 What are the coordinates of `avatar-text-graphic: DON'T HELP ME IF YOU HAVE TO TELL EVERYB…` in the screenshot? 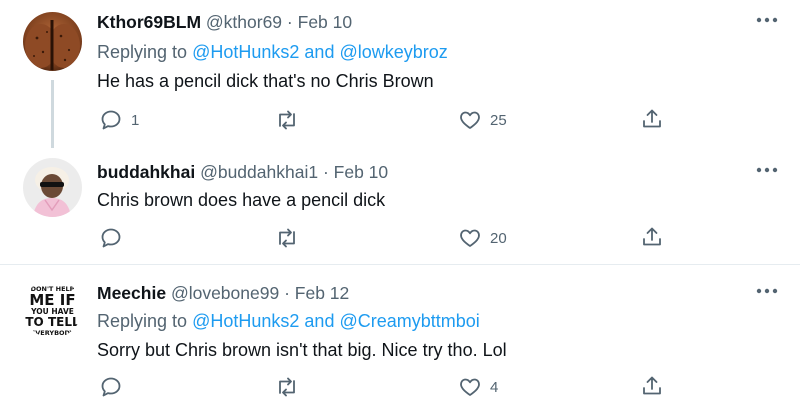 It's located at (52, 308).